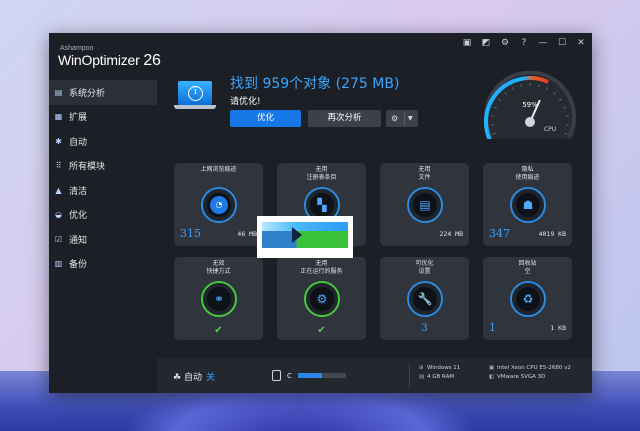  I want to click on titlebar-icons: ▣ ◩ ⚙? — ☐ ✕, so click(524, 43).